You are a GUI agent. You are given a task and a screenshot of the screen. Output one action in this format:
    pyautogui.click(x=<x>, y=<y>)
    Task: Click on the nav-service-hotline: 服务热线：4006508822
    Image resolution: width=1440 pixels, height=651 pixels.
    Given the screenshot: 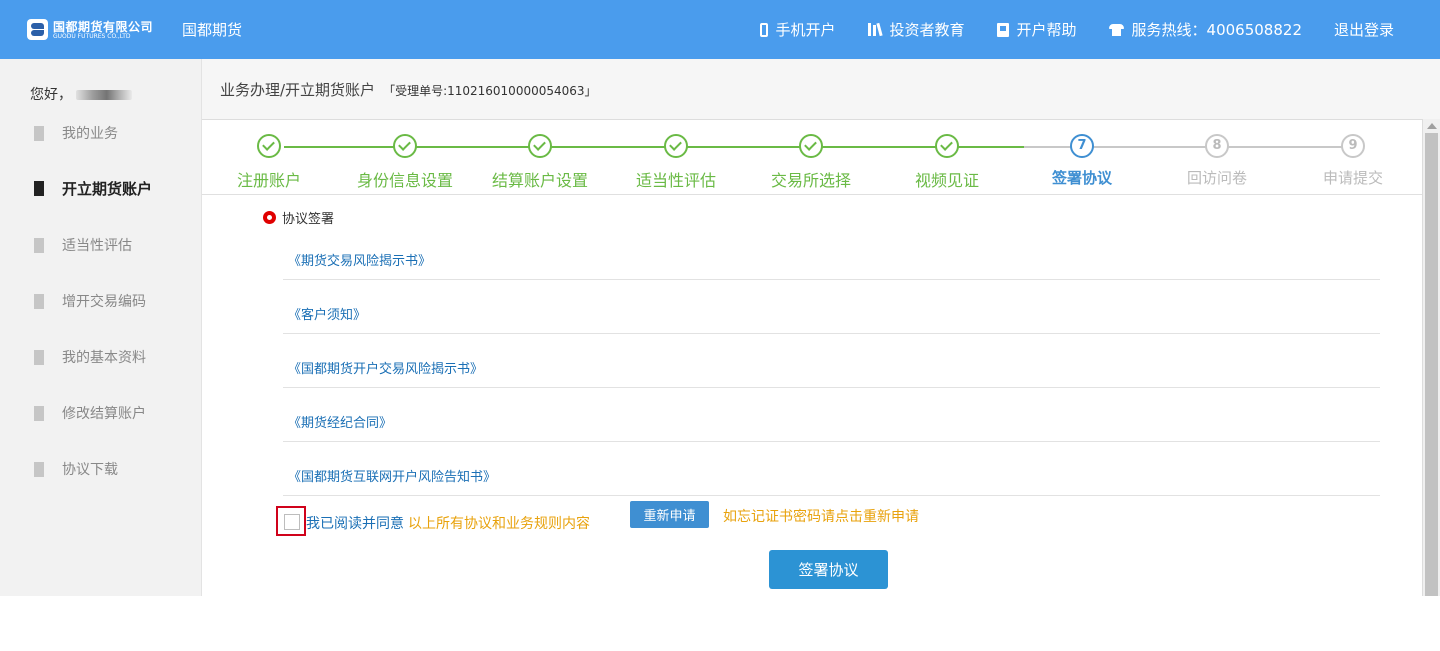 What is the action you would take?
    pyautogui.click(x=1205, y=29)
    